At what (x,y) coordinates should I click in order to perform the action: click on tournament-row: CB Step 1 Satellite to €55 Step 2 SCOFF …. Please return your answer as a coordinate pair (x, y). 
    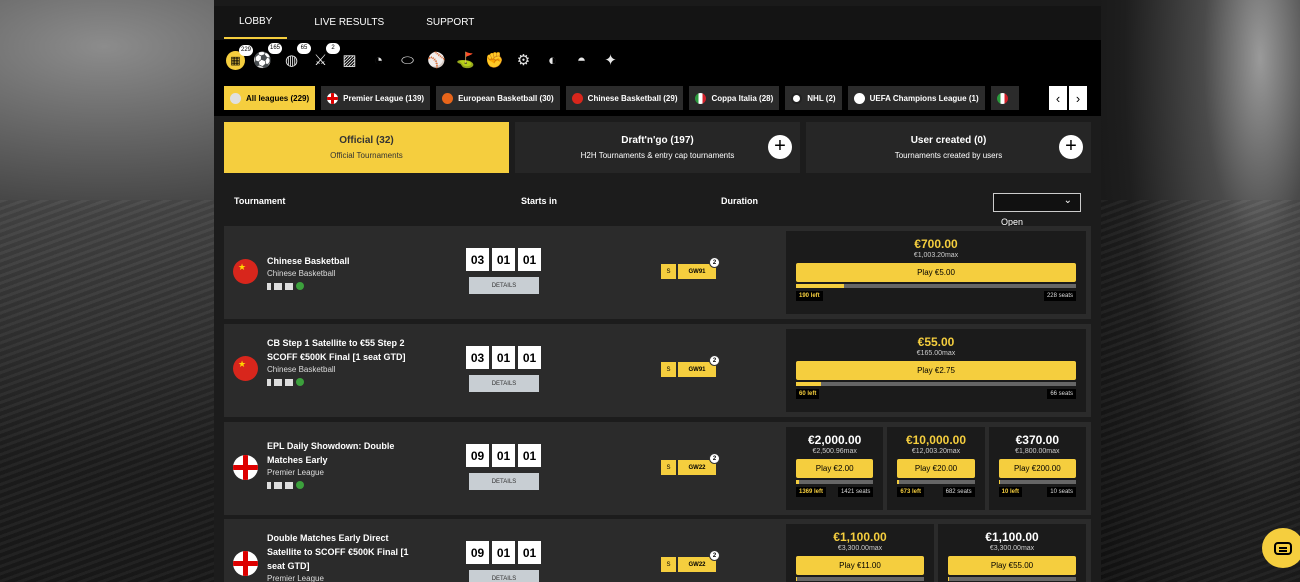
    Looking at the image, I should click on (657, 370).